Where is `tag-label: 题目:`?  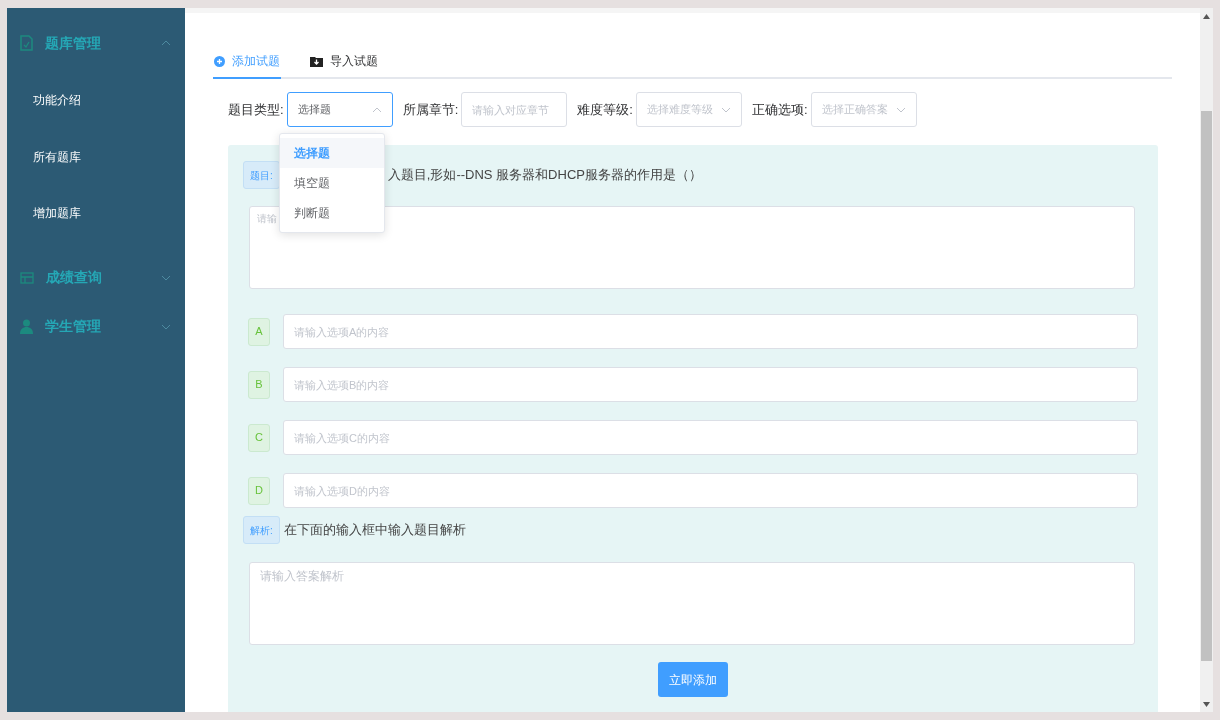
tag-label: 题目: is located at coordinates (261, 175).